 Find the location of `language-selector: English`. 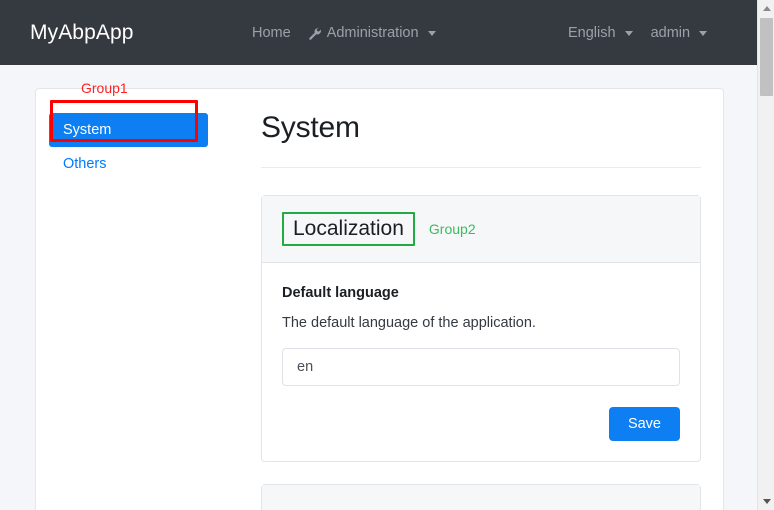

language-selector: English is located at coordinates (600, 33).